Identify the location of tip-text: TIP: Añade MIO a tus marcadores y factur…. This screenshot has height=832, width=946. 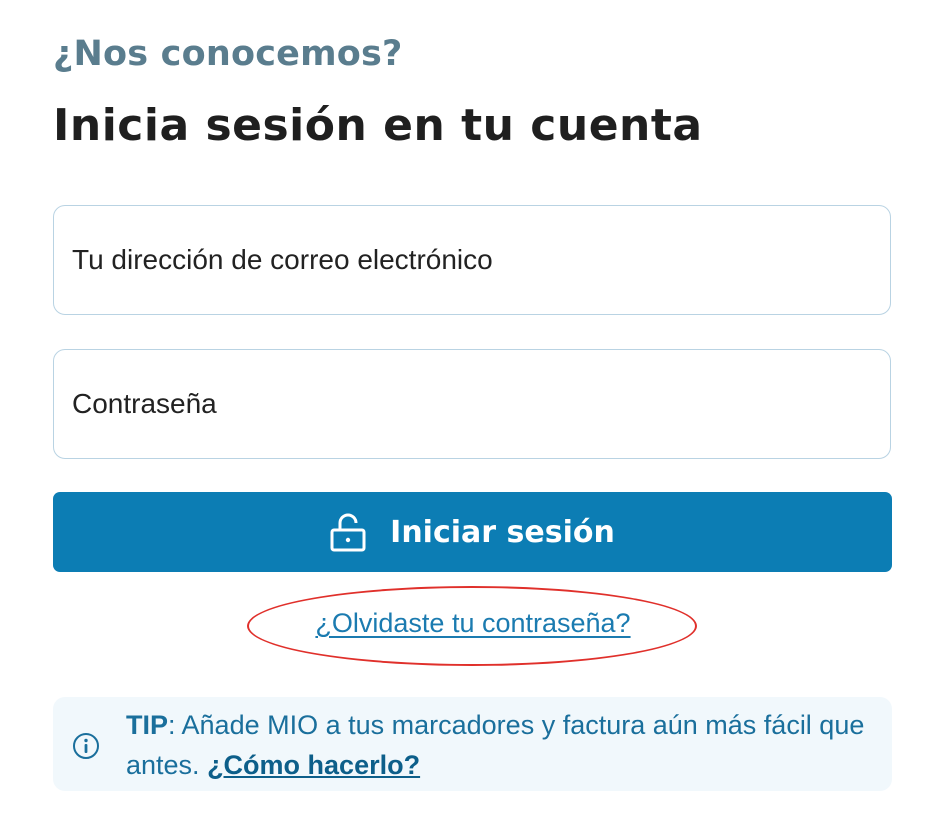
(496, 745).